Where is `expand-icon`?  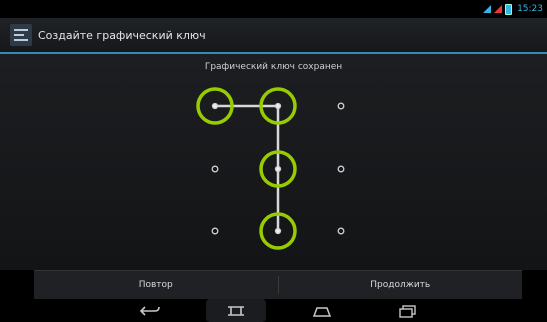 expand-icon is located at coordinates (236, 310).